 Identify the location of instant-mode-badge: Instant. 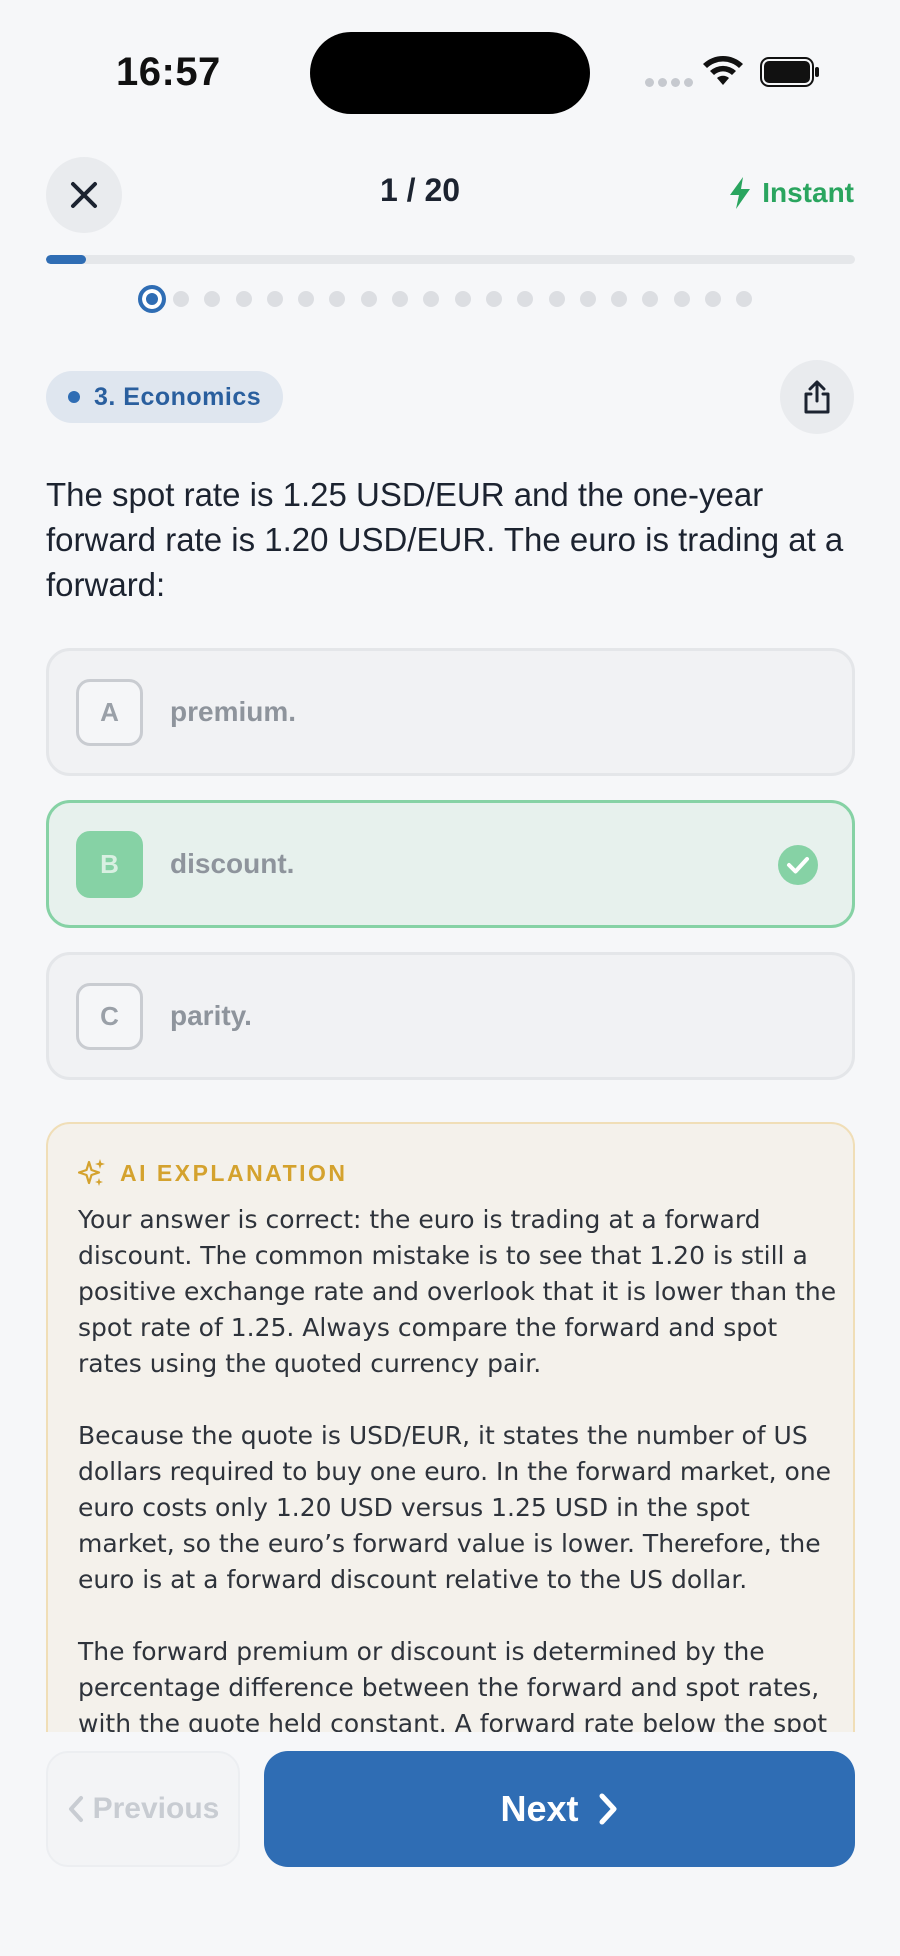
(791, 193).